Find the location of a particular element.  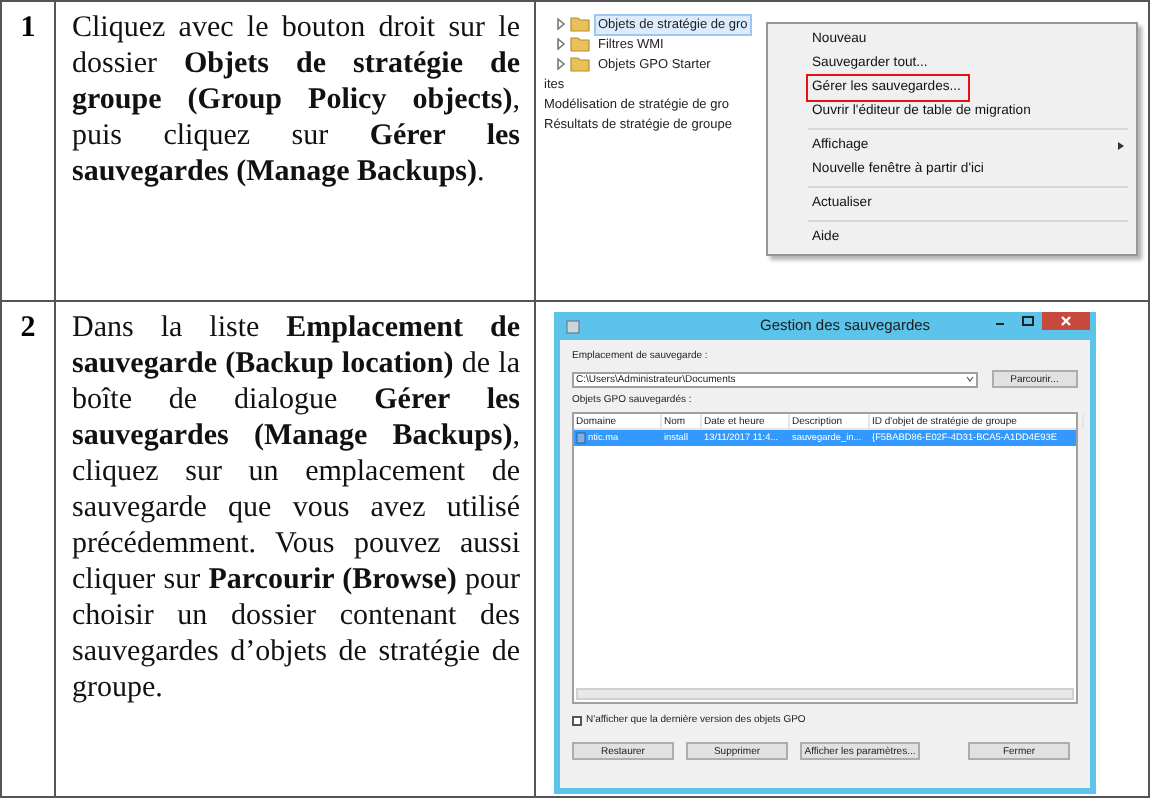

step-number: 1 is located at coordinates (28, 28).